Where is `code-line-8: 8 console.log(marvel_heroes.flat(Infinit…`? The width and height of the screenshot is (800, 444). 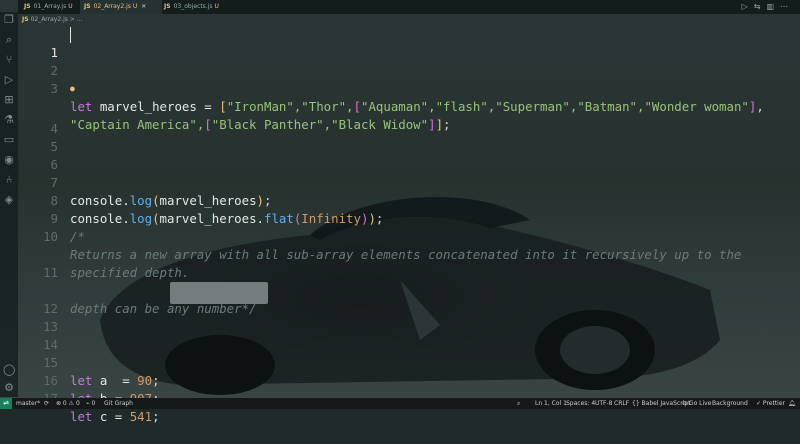
code-line-8: 8 console.log(marvel_heroes.flat(Infinit… is located at coordinates (409, 200).